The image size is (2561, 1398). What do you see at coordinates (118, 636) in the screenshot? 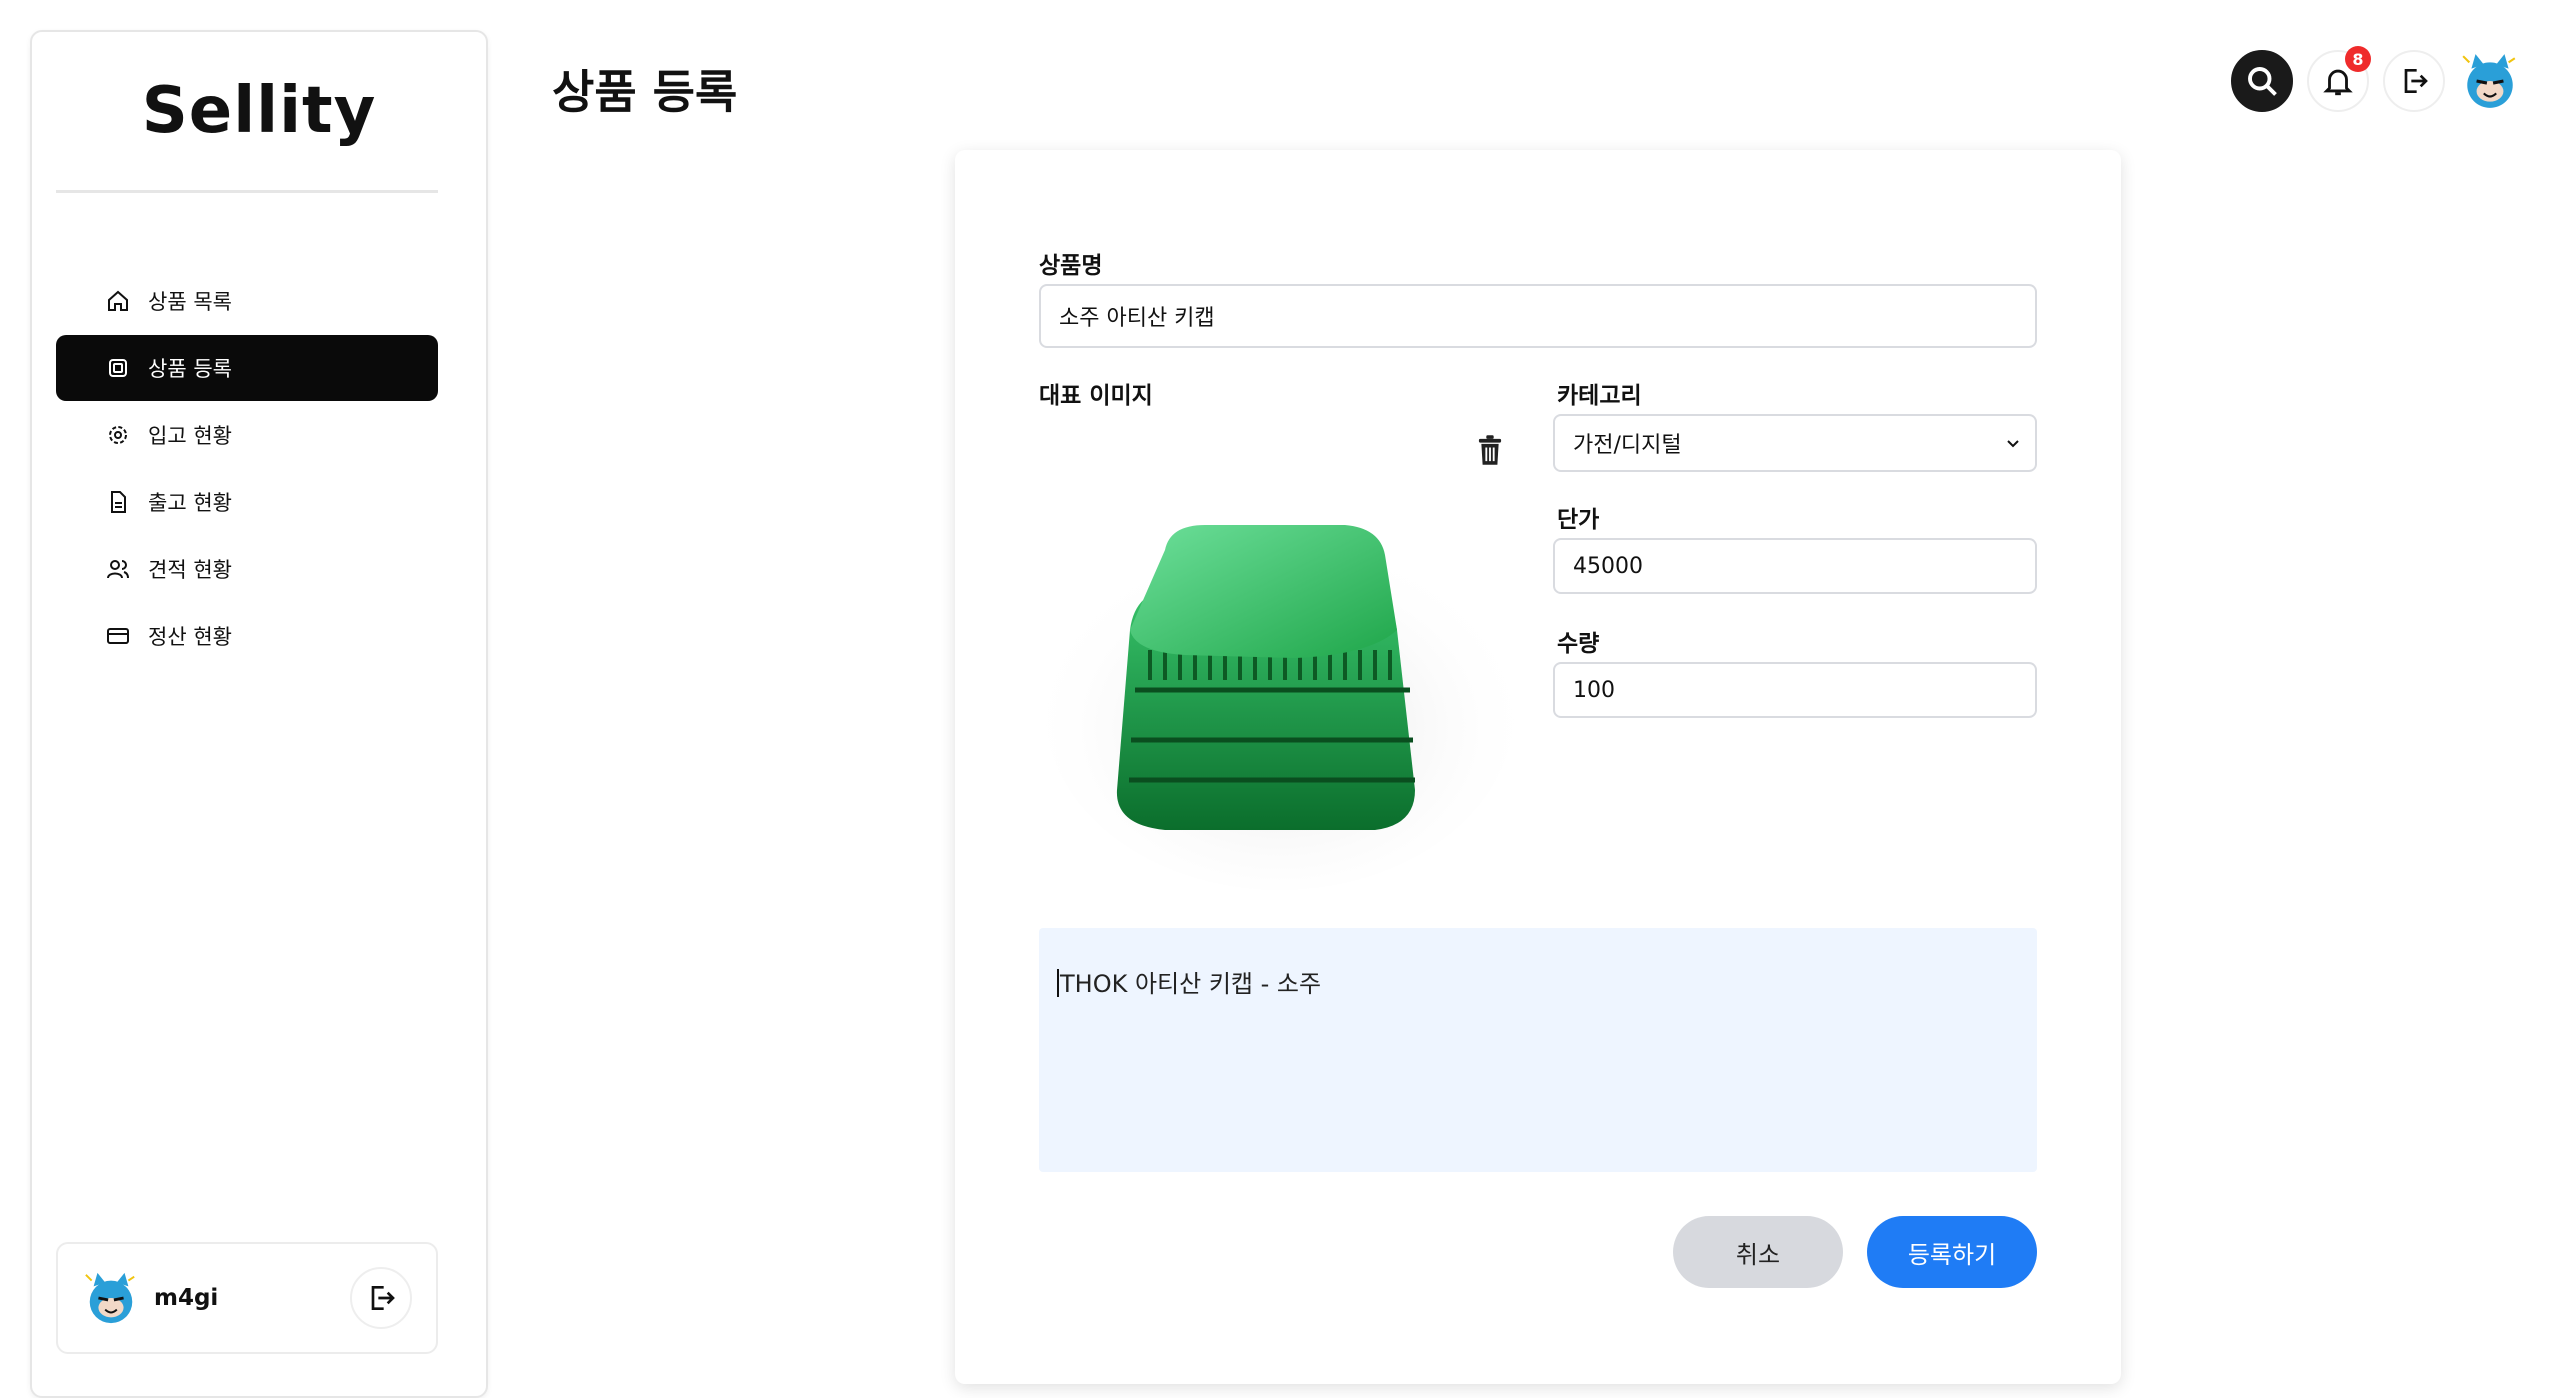
I see `card-icon` at bounding box center [118, 636].